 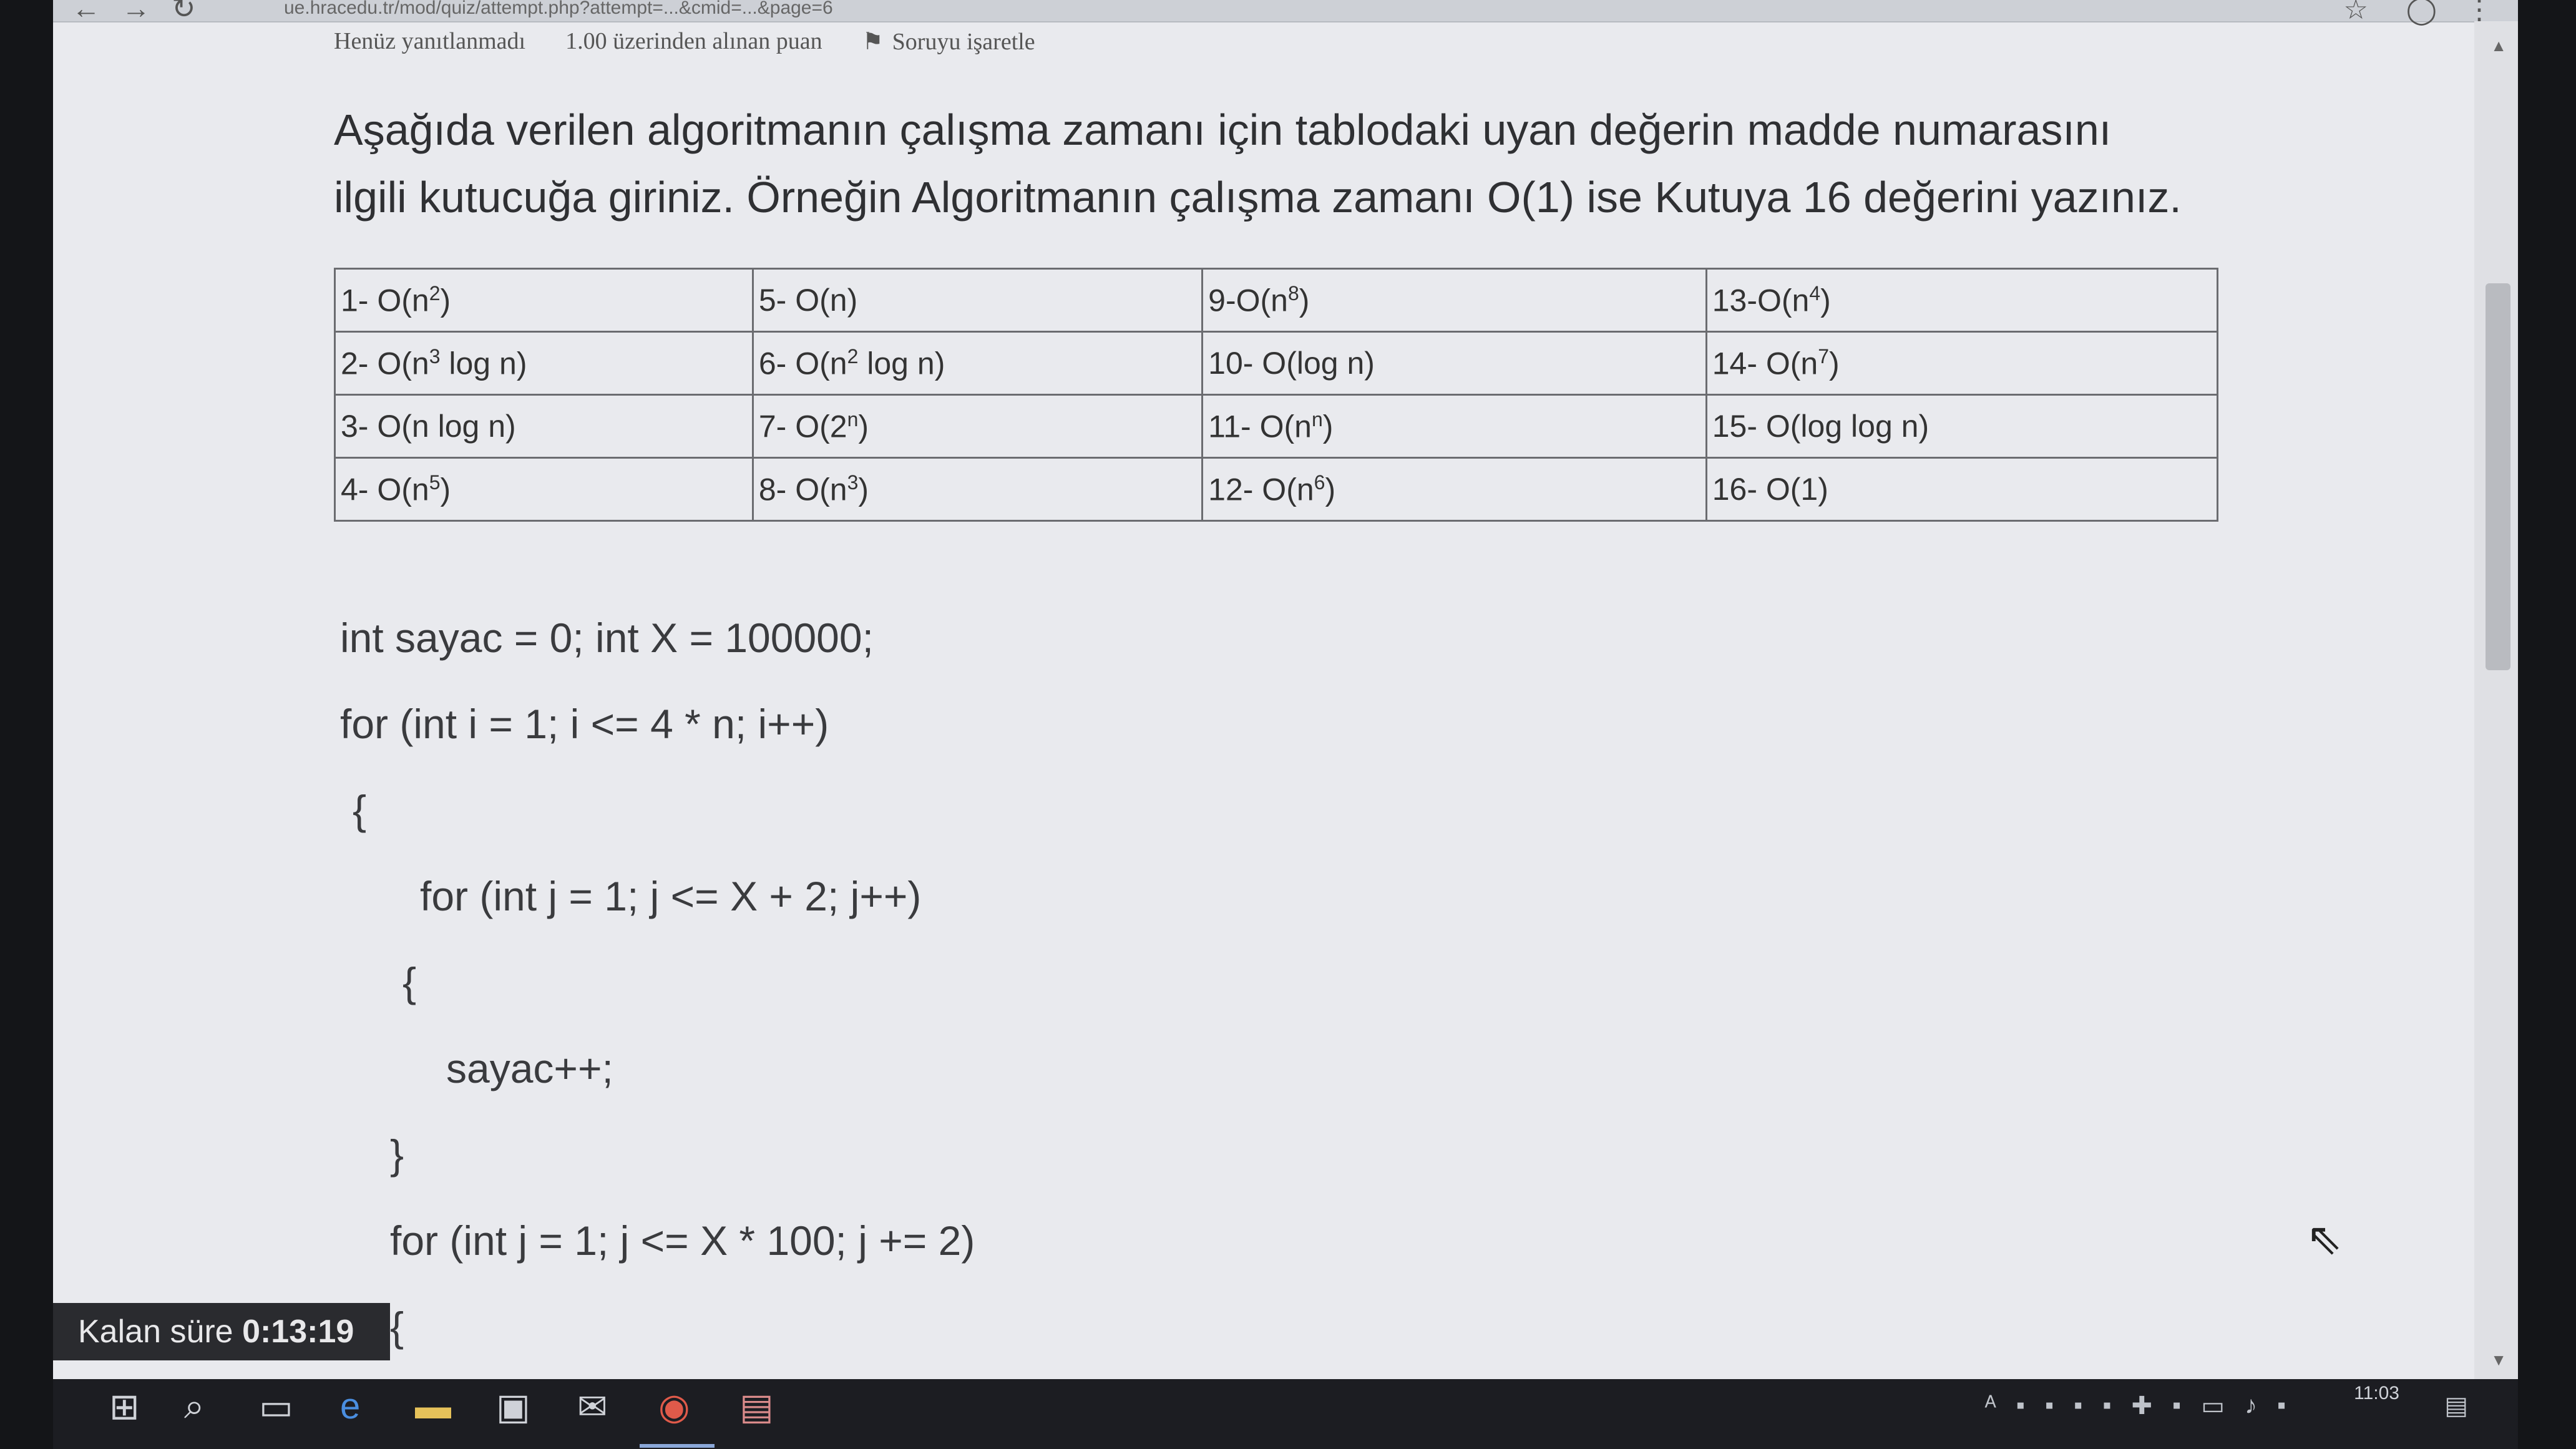 What do you see at coordinates (350, 1406) in the screenshot?
I see `edge-browser-icon: e` at bounding box center [350, 1406].